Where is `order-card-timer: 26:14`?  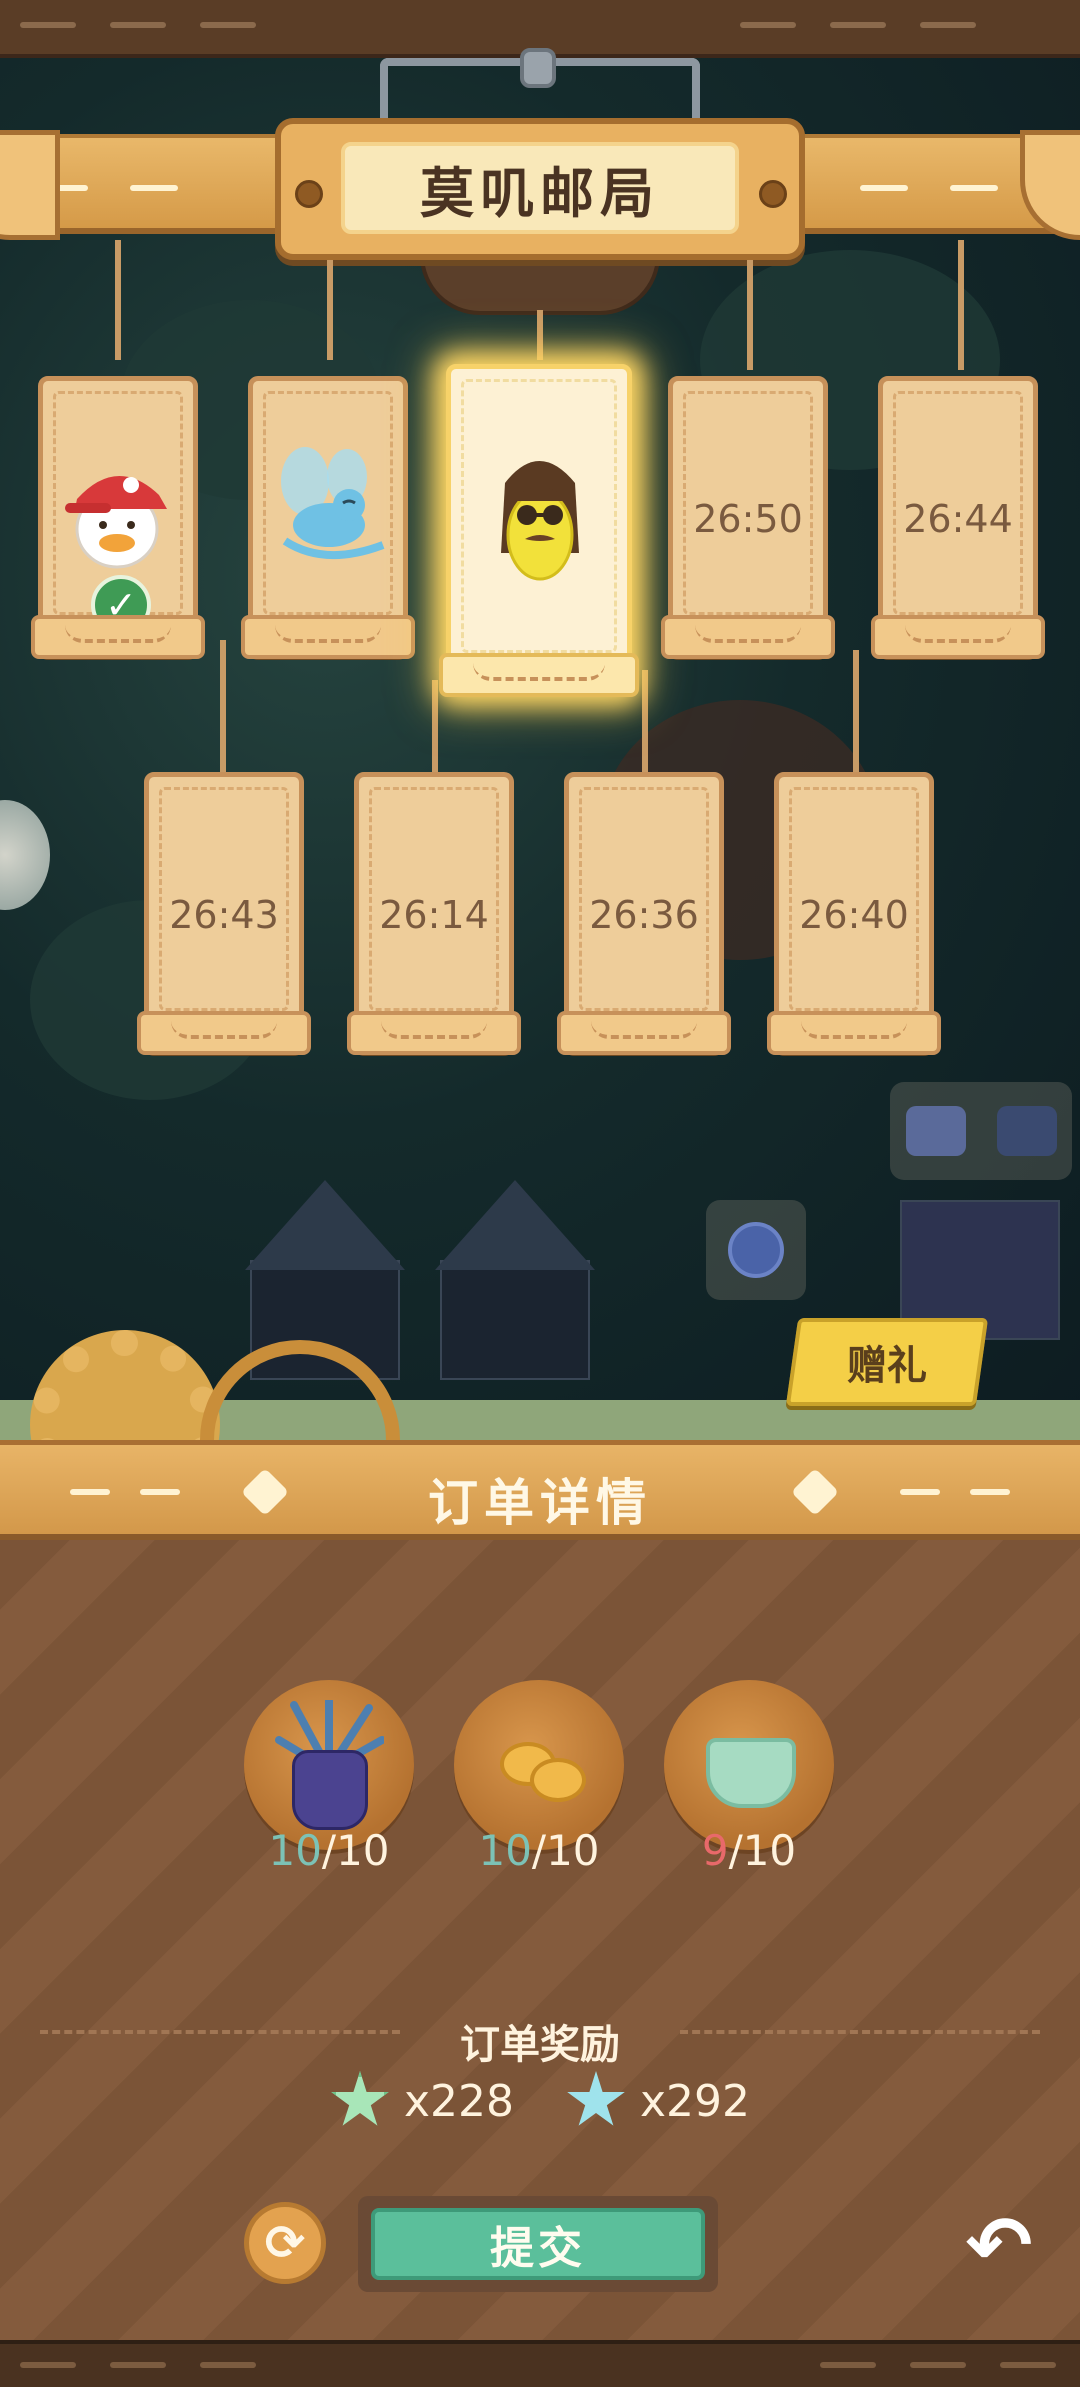
order-card-timer: 26:14 is located at coordinates (434, 913).